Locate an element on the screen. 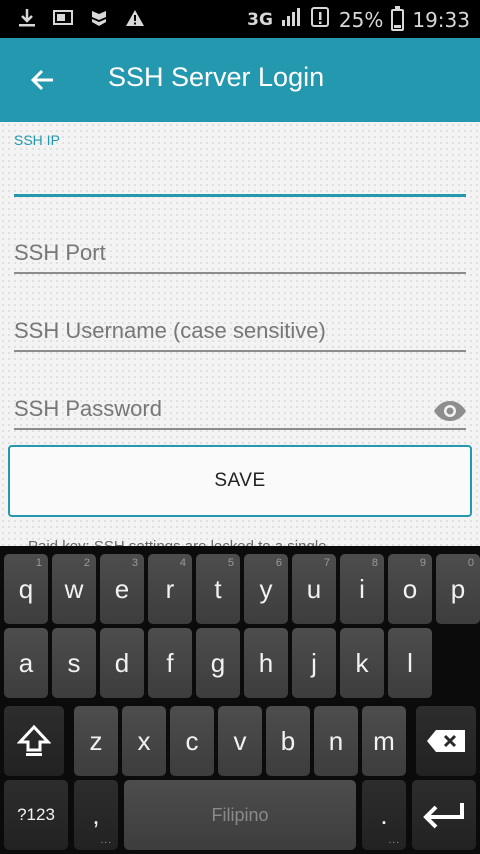 The height and width of the screenshot is (854, 480). key-label: i is located at coordinates (362, 588).